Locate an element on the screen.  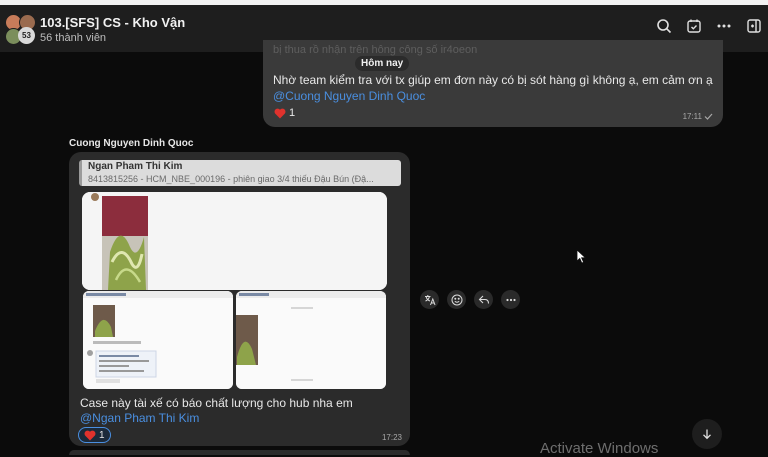
sender-name: Cuong Nguyen Dinh Quoc is located at coordinates (131, 143).